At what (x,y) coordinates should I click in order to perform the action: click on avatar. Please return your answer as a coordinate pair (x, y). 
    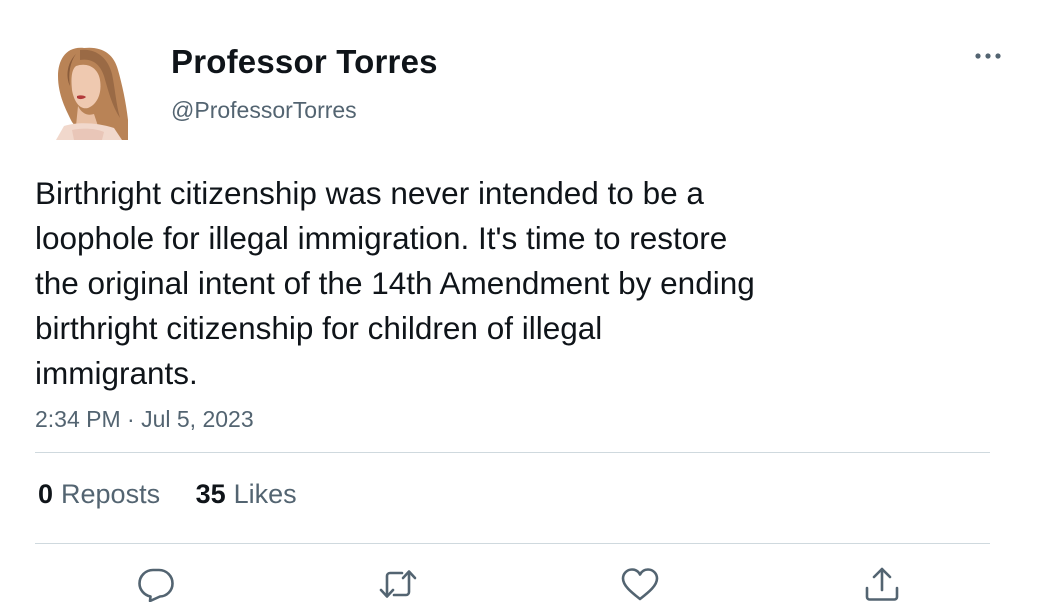
    Looking at the image, I should click on (86, 90).